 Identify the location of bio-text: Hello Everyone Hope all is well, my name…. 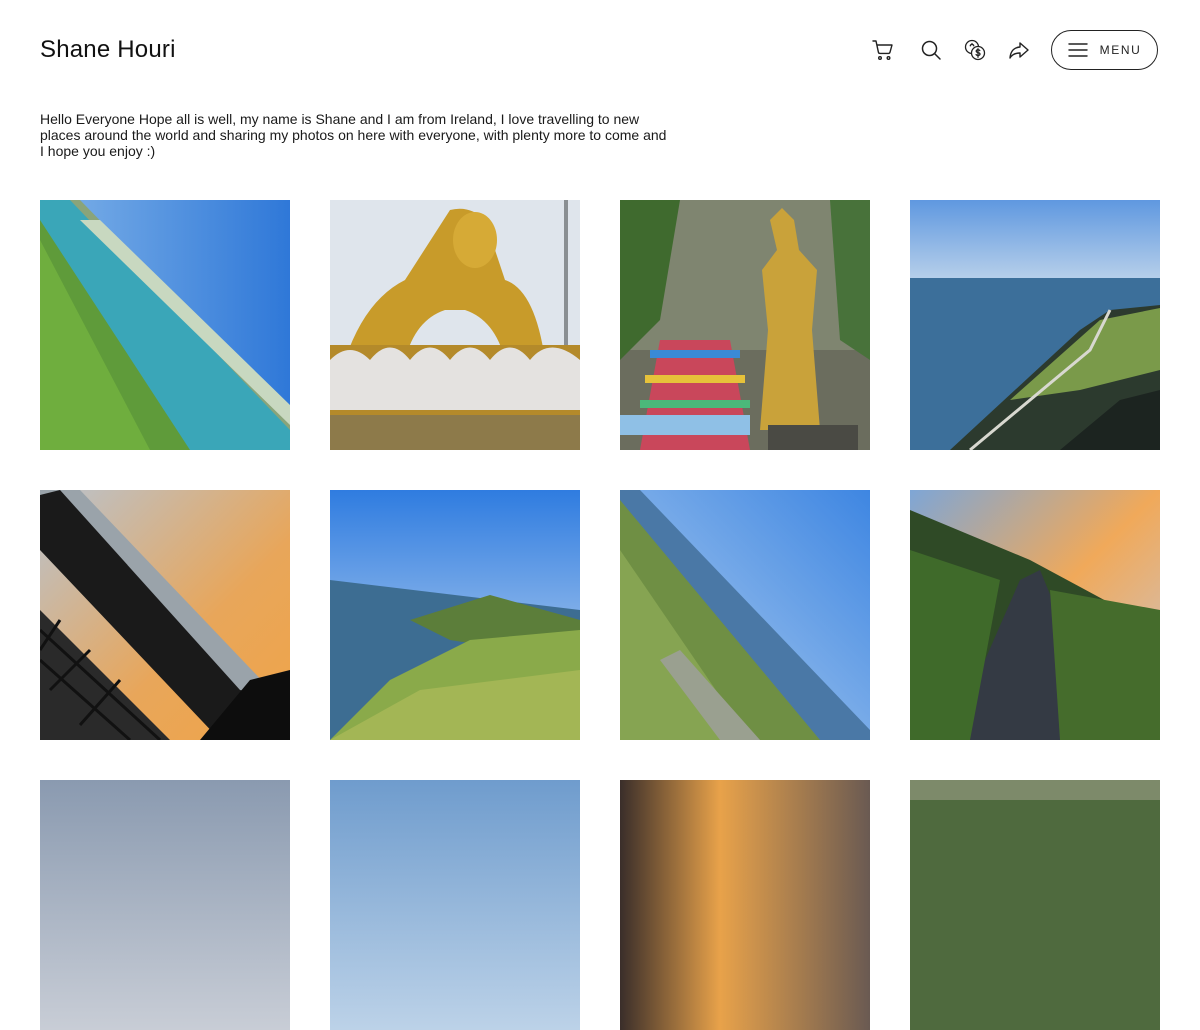
(353, 135).